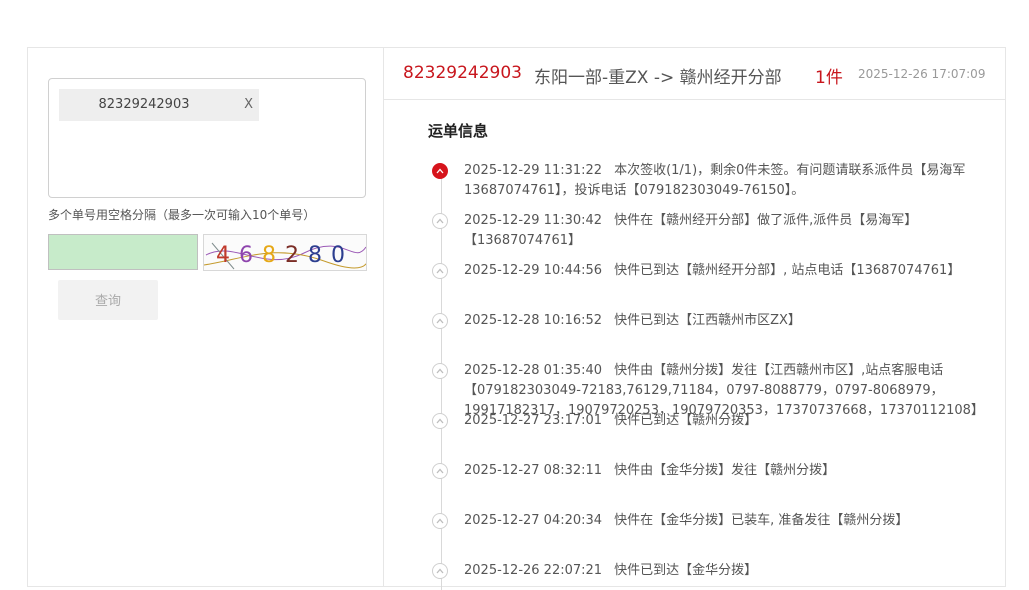  I want to click on event-desc: 快件已到达【赣州分拨】, so click(686, 420).